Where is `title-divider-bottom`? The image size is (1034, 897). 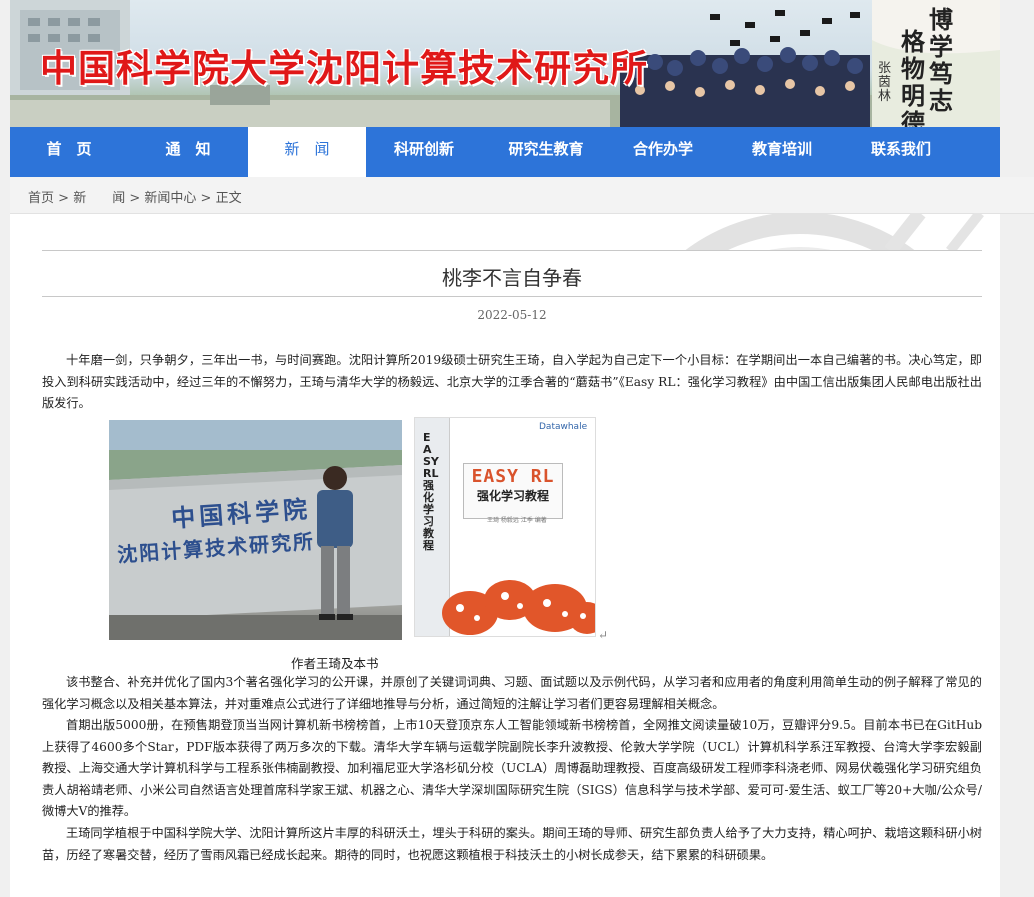
title-divider-bottom is located at coordinates (512, 296).